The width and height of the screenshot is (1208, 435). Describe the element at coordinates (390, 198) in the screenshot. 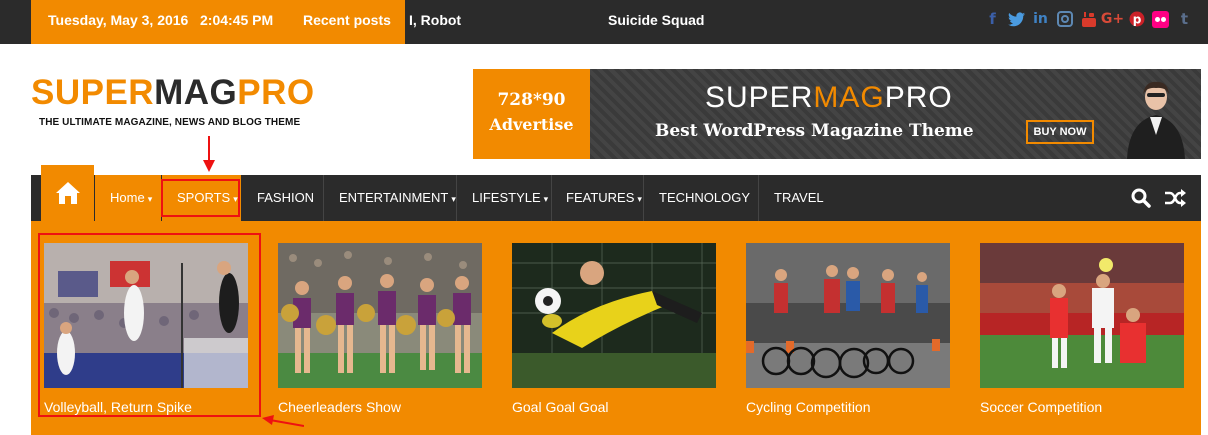

I see `nav-item-entertainment: ENTERTAINMENT ▾` at that location.